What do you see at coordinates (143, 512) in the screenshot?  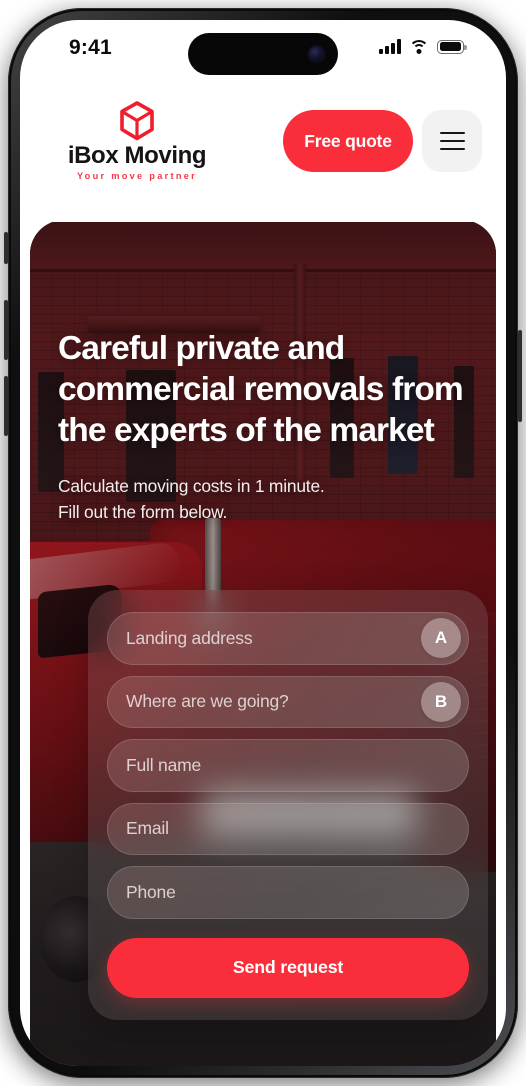 I see `hero-subheadline-line-2: Fill out the form below.` at bounding box center [143, 512].